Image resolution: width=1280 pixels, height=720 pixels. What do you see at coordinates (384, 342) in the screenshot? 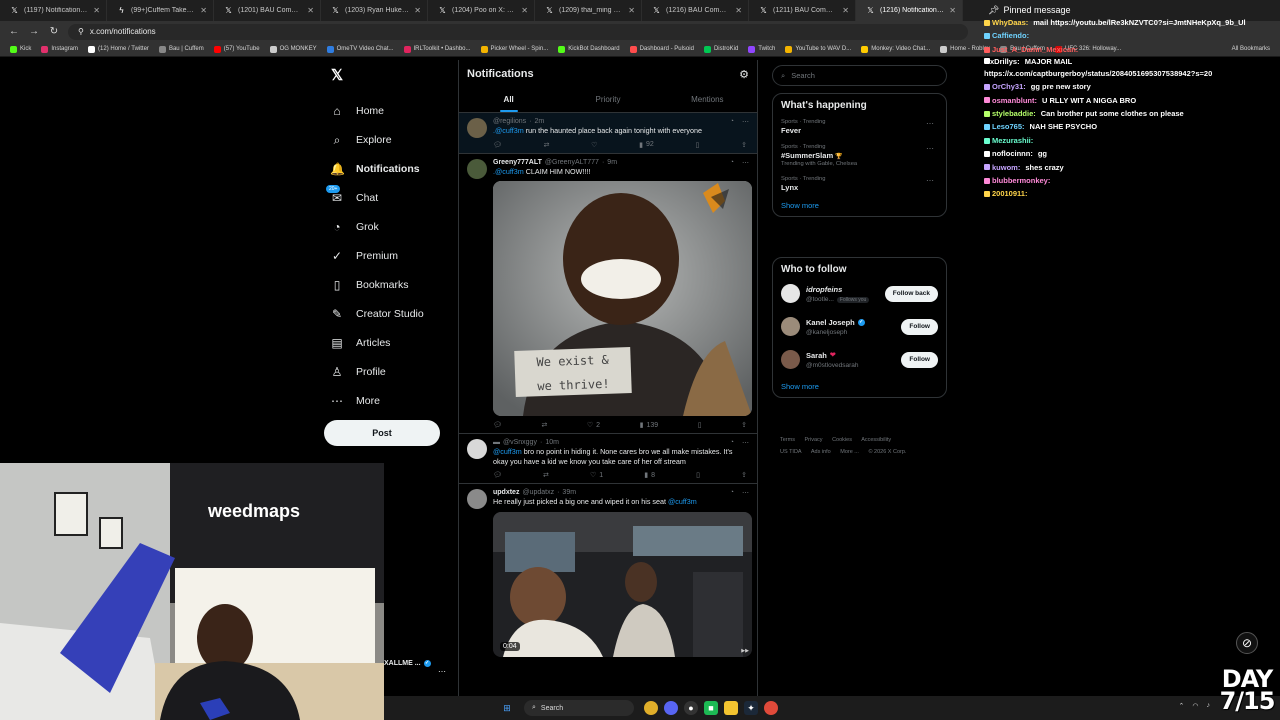
I see `nav-articles: ▤ Articles` at bounding box center [384, 342].